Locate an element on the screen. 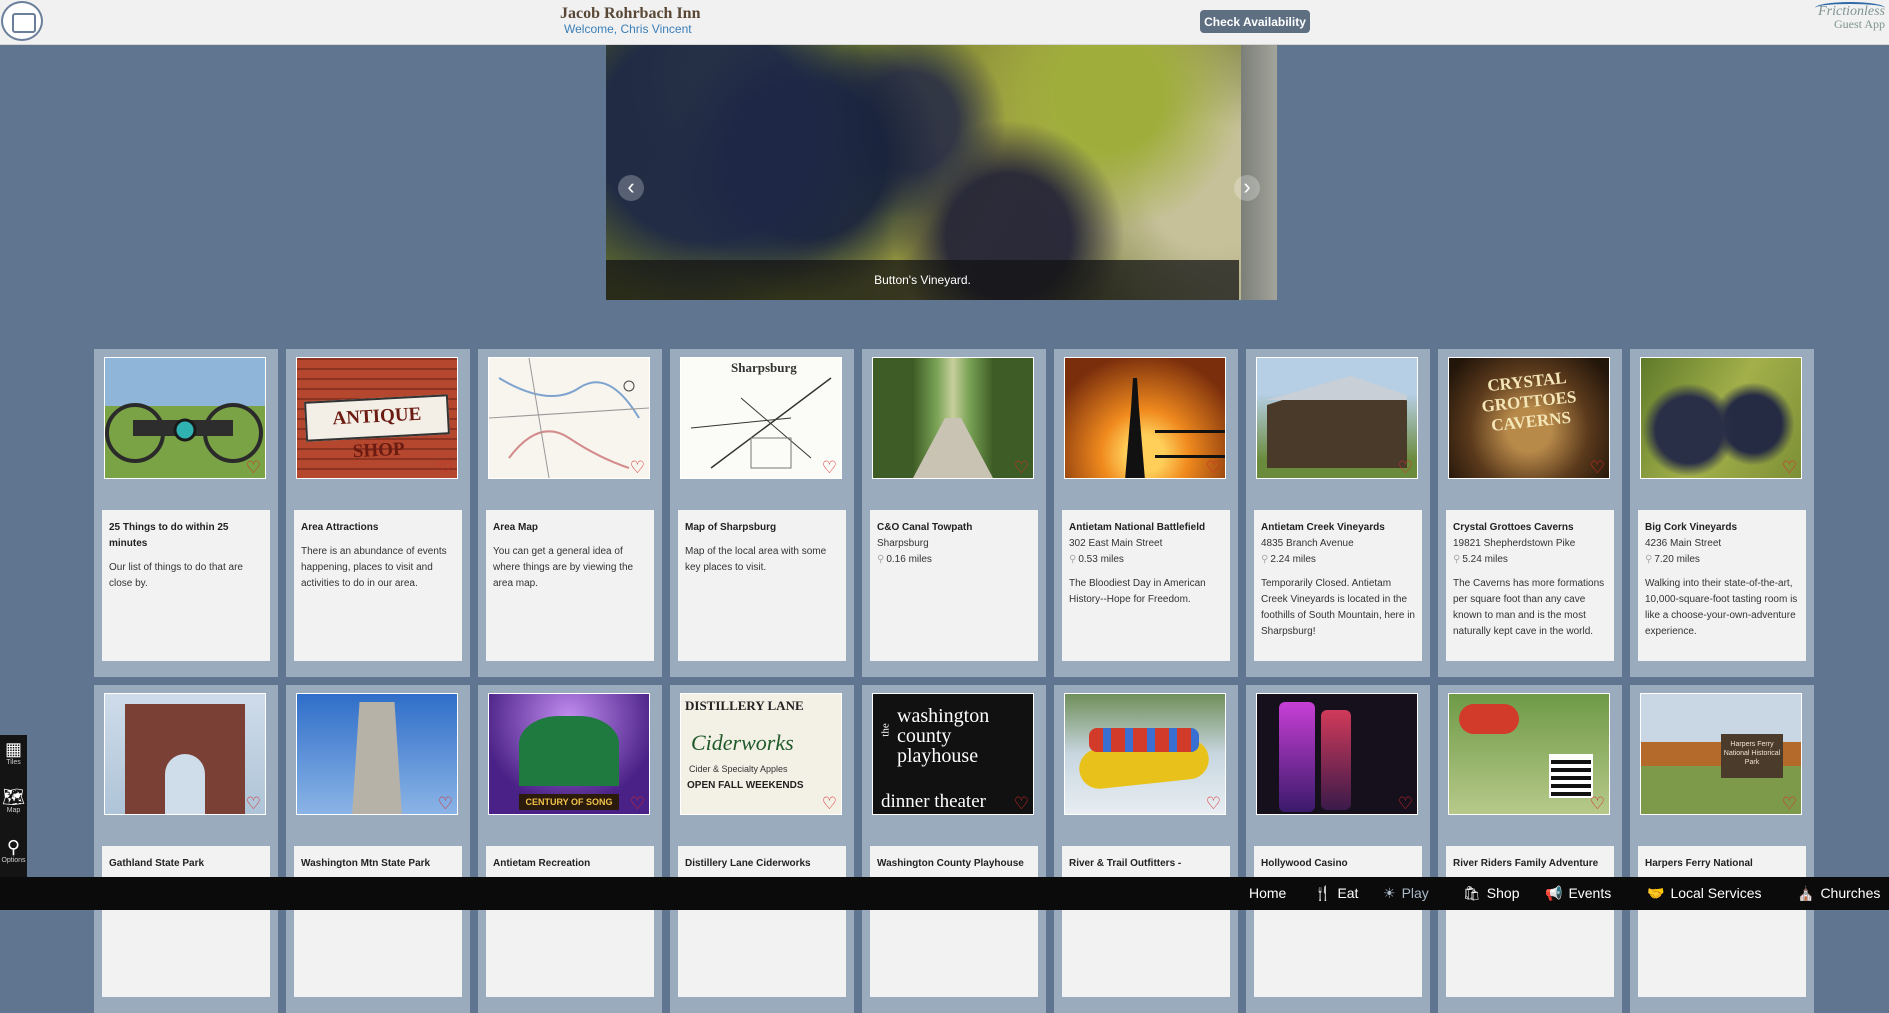 This screenshot has width=1889, height=1013. tile-image-battlefield: ♡ is located at coordinates (1145, 418).